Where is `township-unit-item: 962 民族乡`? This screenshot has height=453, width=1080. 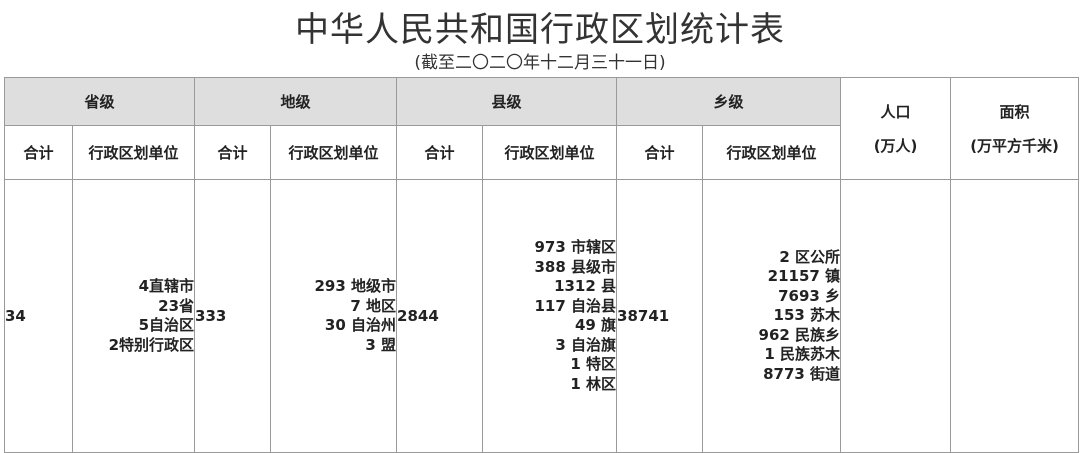
township-unit-item: 962 民族乡 is located at coordinates (799, 334).